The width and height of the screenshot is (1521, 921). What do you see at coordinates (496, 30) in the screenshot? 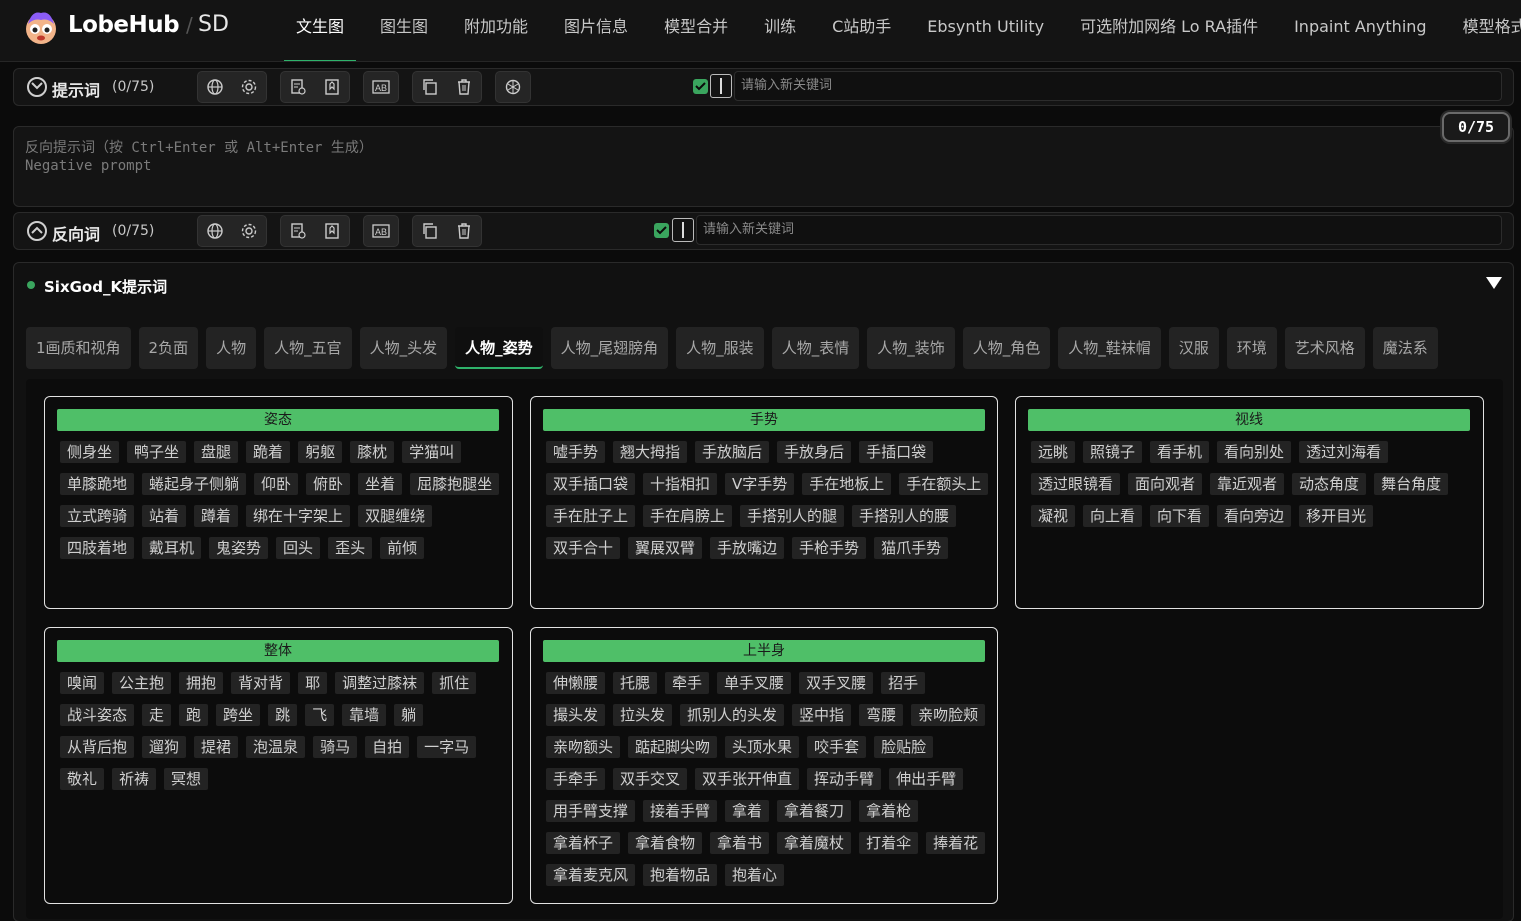
I see `tab-extras: 附加功能` at bounding box center [496, 30].